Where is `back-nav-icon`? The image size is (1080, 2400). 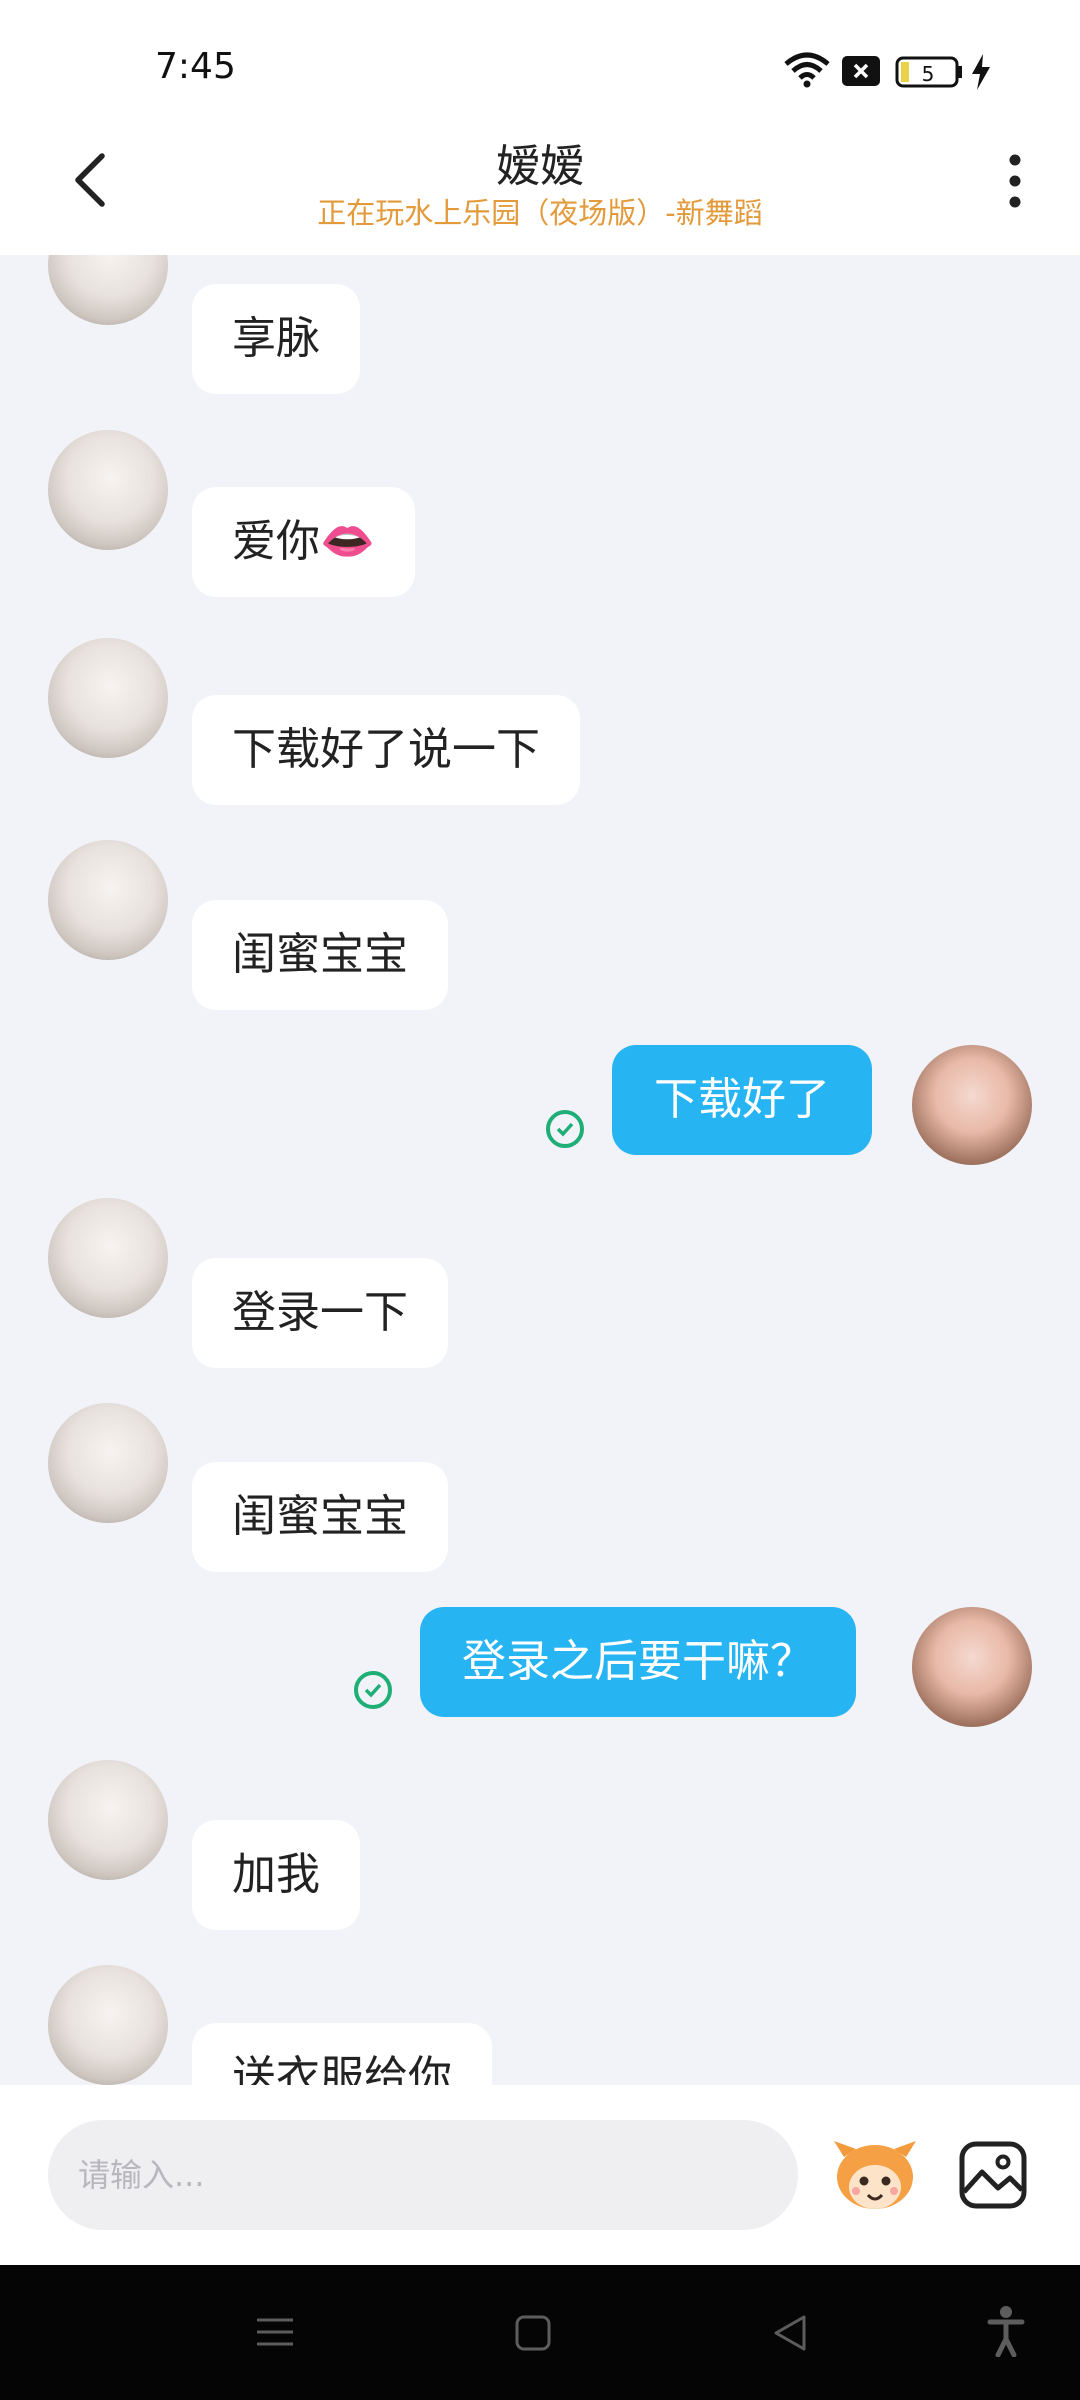
back-nav-icon is located at coordinates (790, 2333).